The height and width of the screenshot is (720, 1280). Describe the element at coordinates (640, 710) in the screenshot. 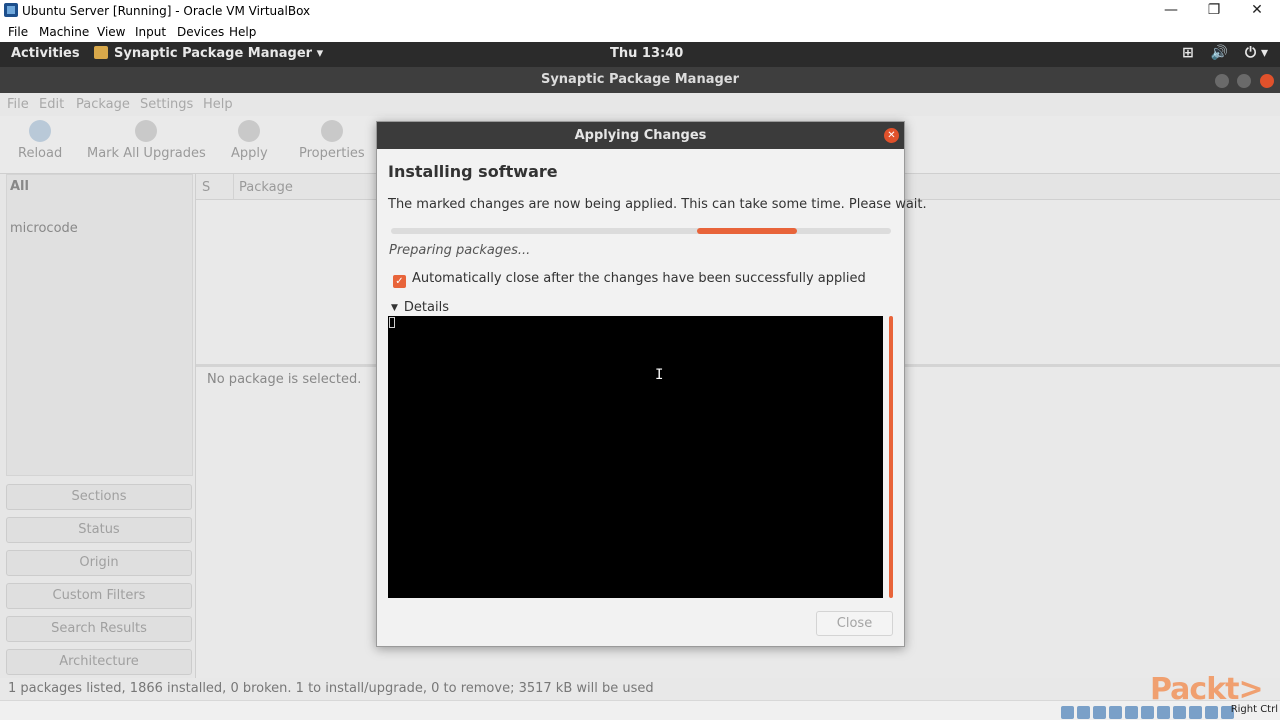

I see `host-statusbar: Right Ctrl` at that location.